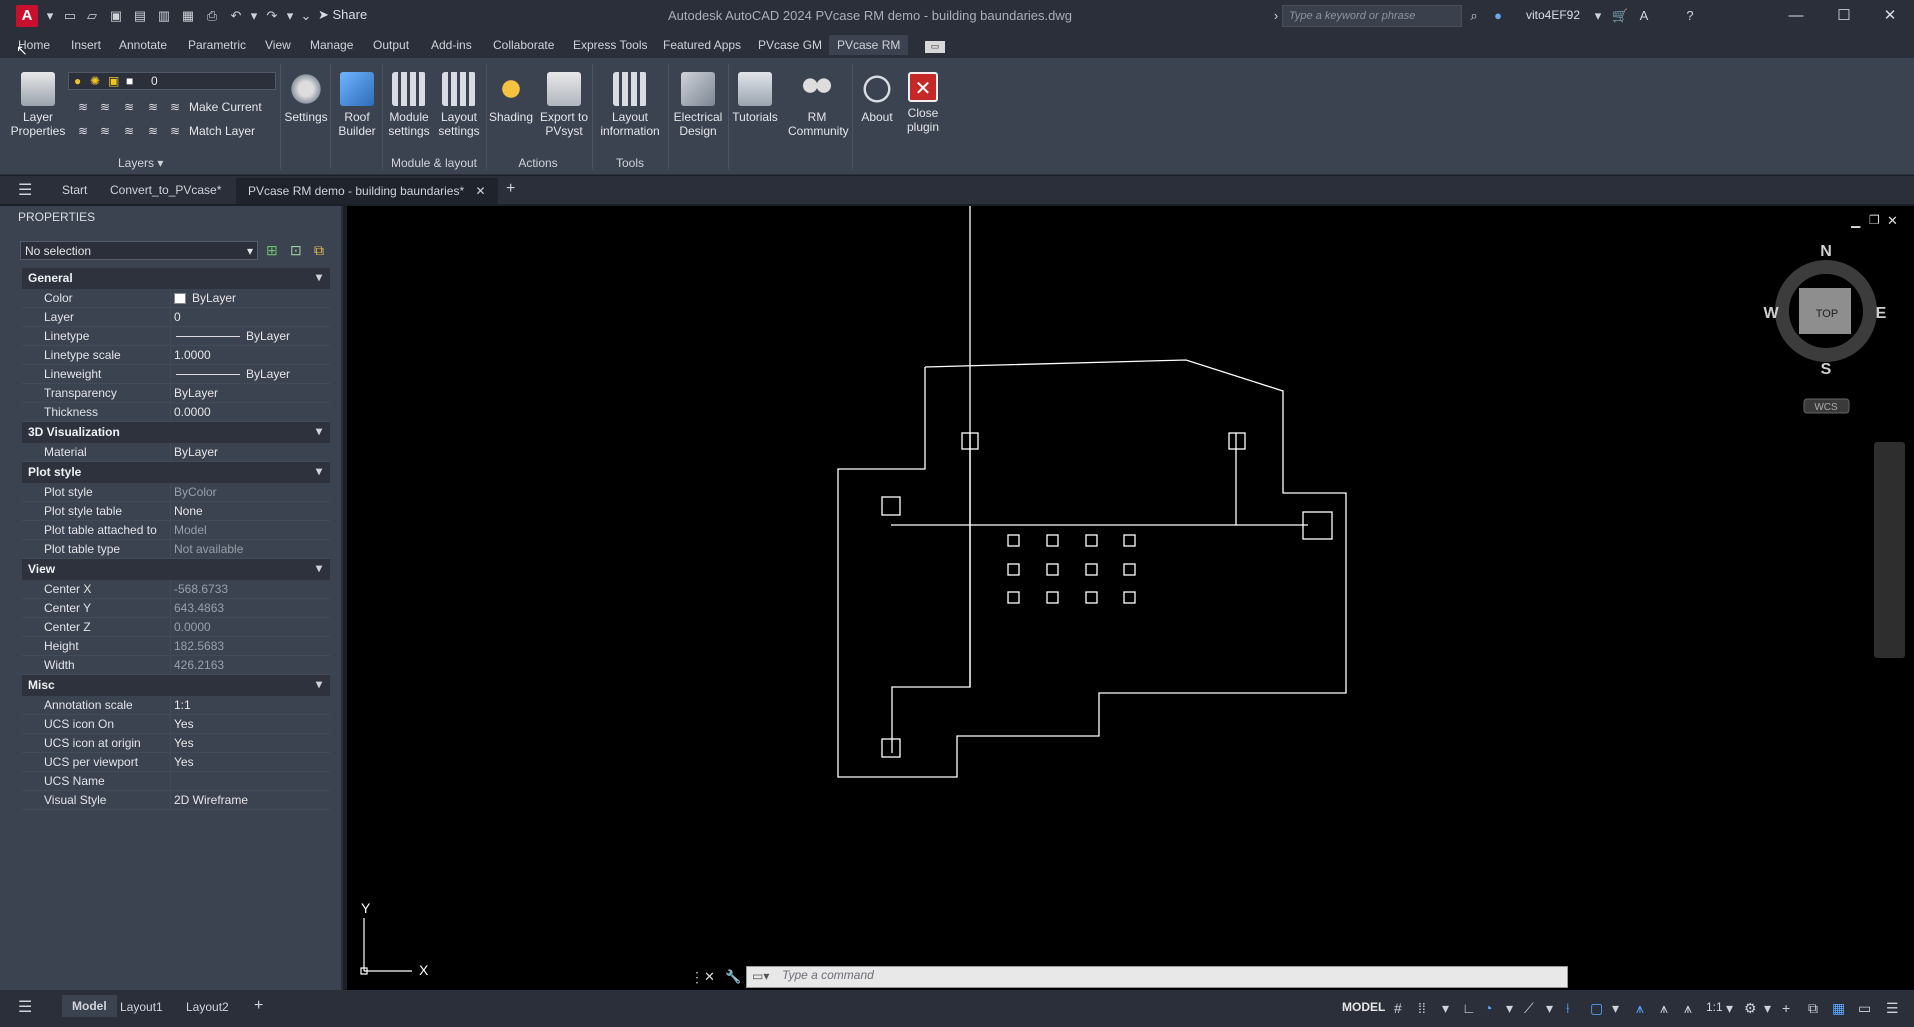 Image resolution: width=1914 pixels, height=1027 pixels. What do you see at coordinates (116, 16) in the screenshot?
I see `save-icon: ▣` at bounding box center [116, 16].